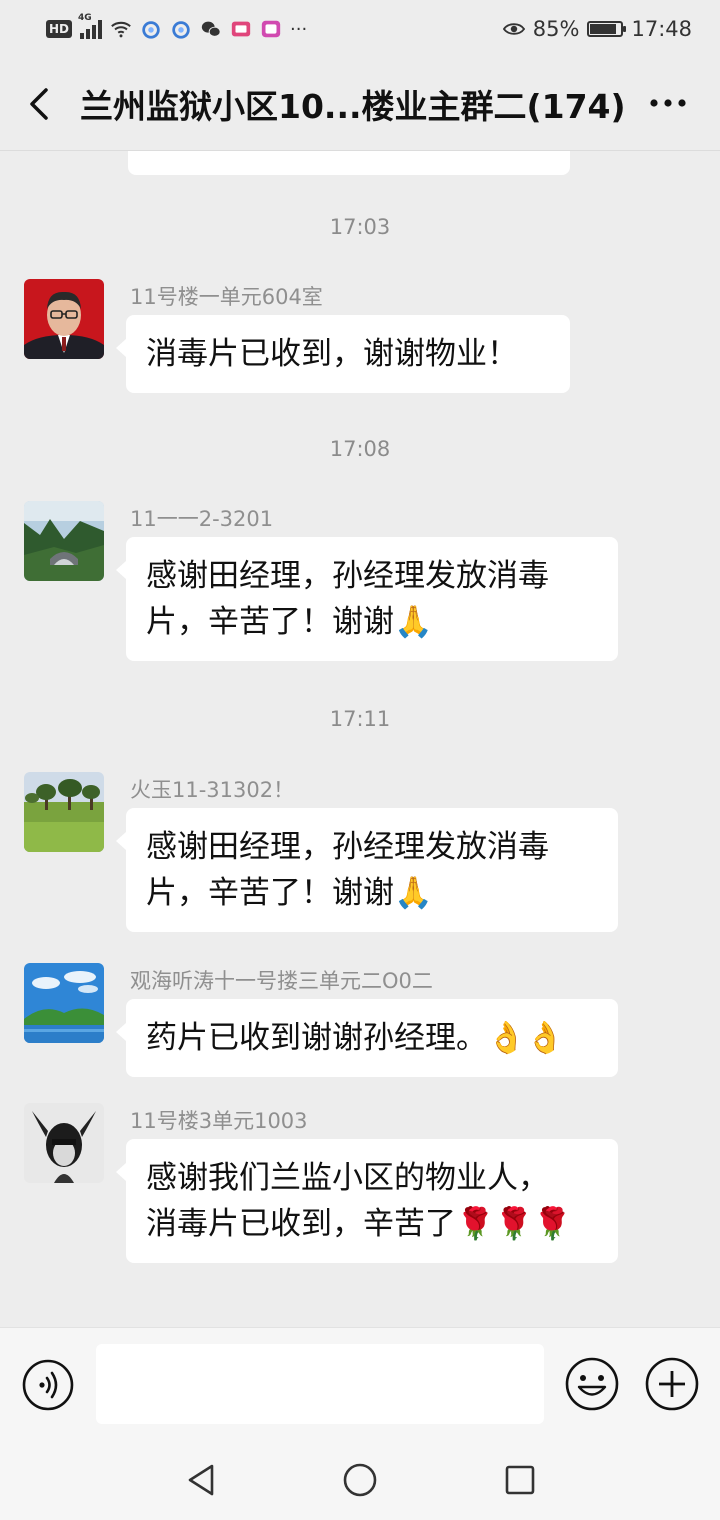 The height and width of the screenshot is (1520, 720). I want to click on chat-header: 兰州监狱小区10...楼业主群二(174), so click(360, 104).